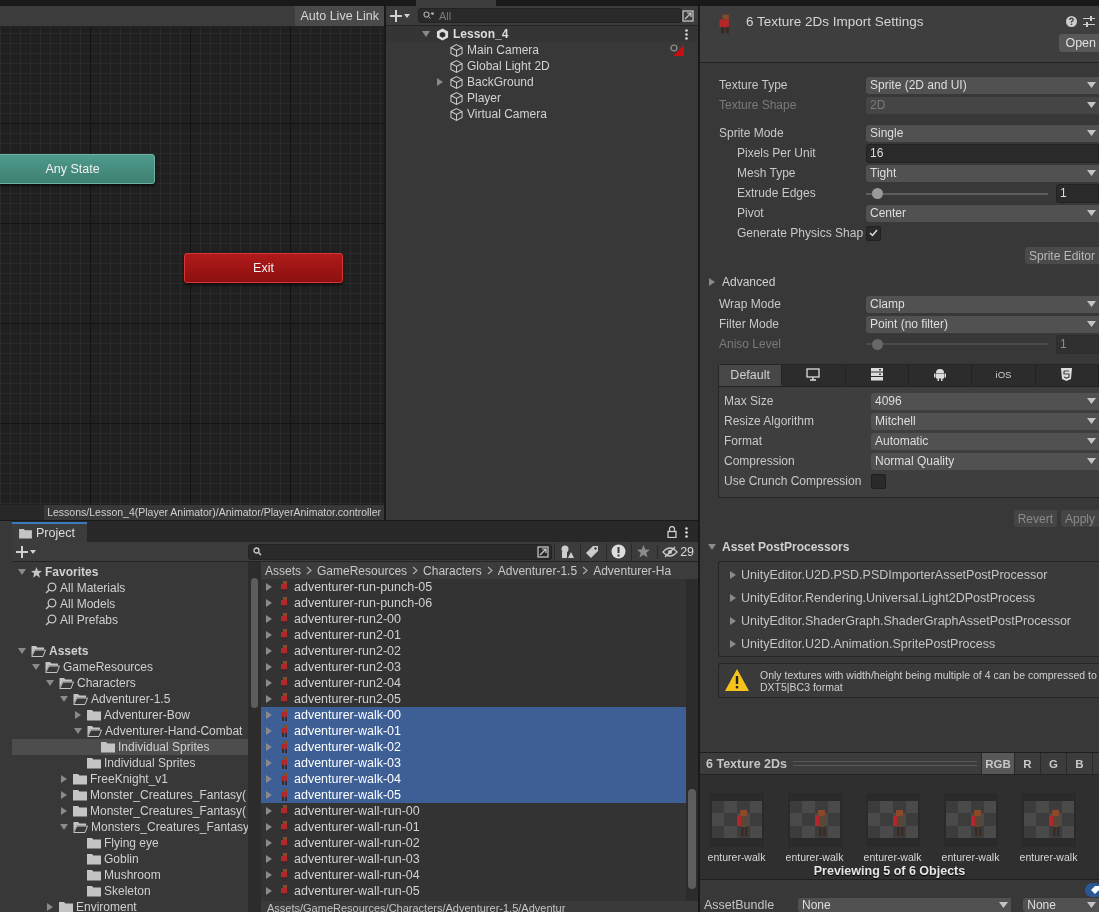 Image resolution: width=1099 pixels, height=912 pixels. Describe the element at coordinates (473, 779) in the screenshot. I see `asset-row: adventurer-walk-04` at that location.